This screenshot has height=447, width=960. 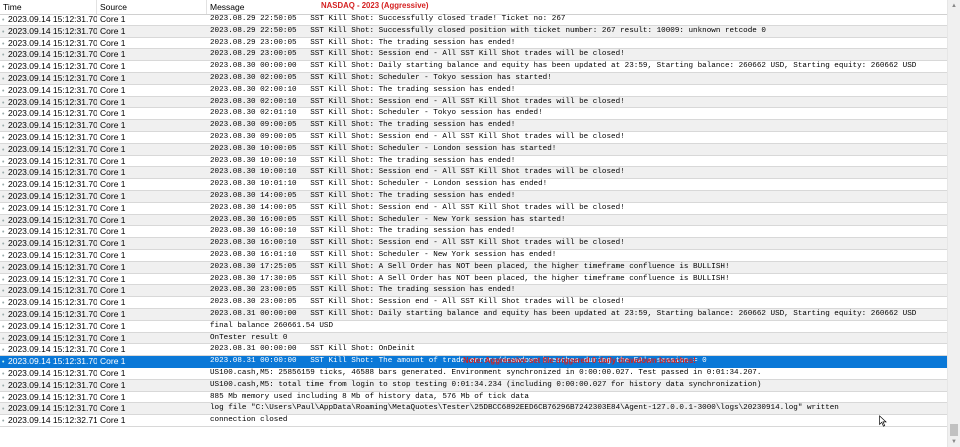 I want to click on log-message: final balance 260661.54 USD, so click(x=272, y=325).